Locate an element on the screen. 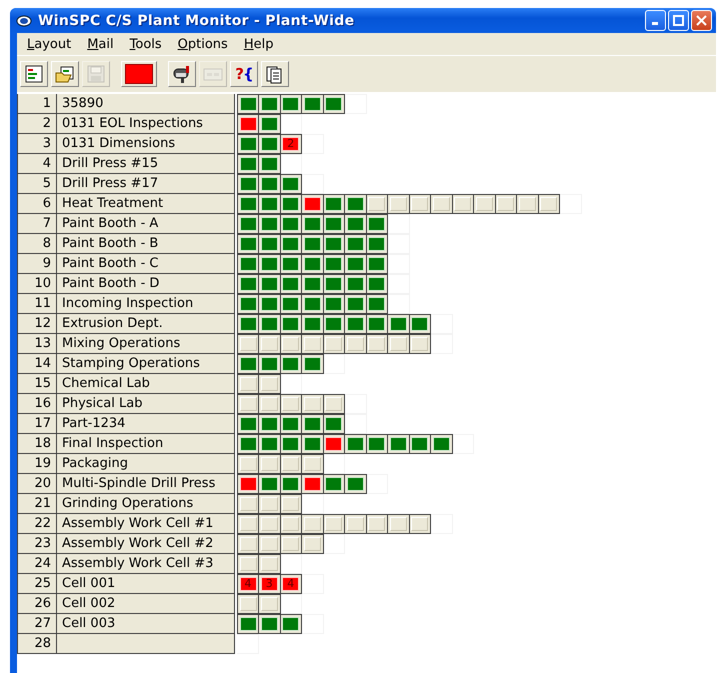 The width and height of the screenshot is (718, 673). station-name: Paint Booth - B is located at coordinates (146, 244).